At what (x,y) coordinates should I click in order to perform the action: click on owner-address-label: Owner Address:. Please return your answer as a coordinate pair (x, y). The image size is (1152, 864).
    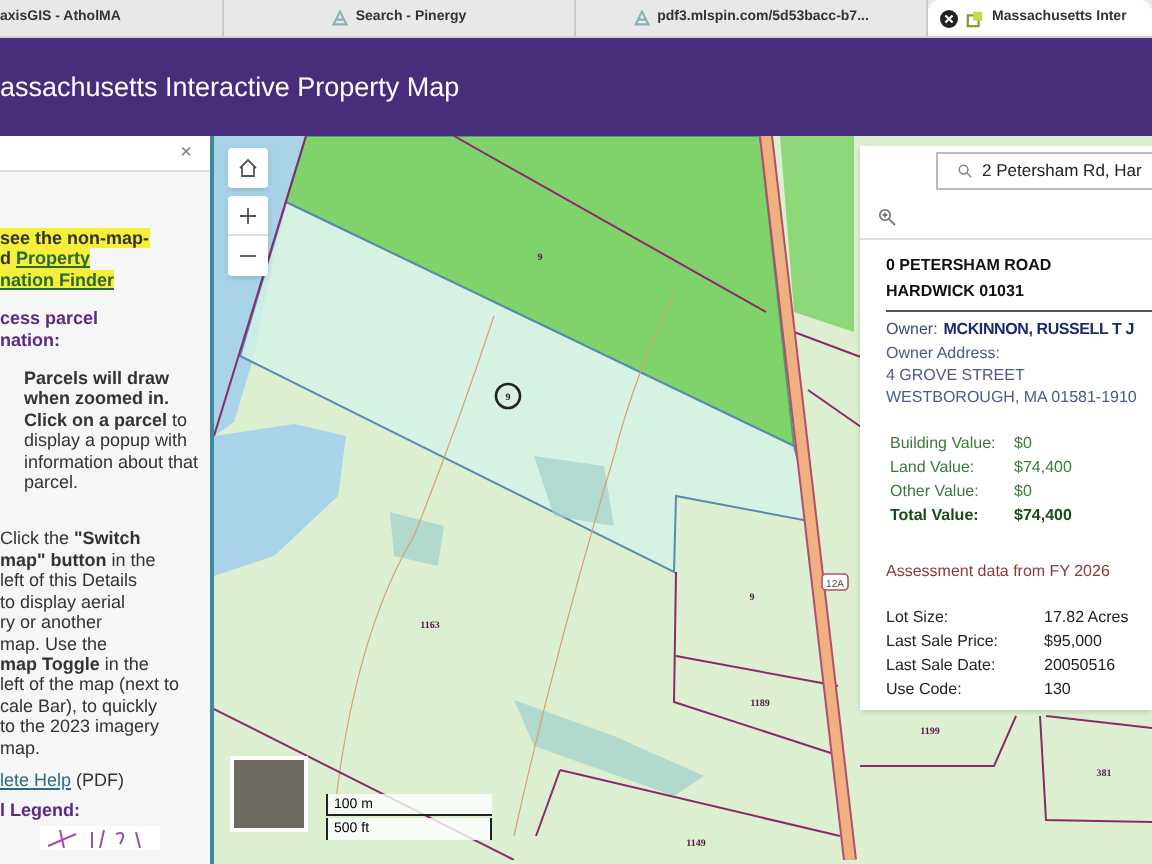
    Looking at the image, I should click on (944, 353).